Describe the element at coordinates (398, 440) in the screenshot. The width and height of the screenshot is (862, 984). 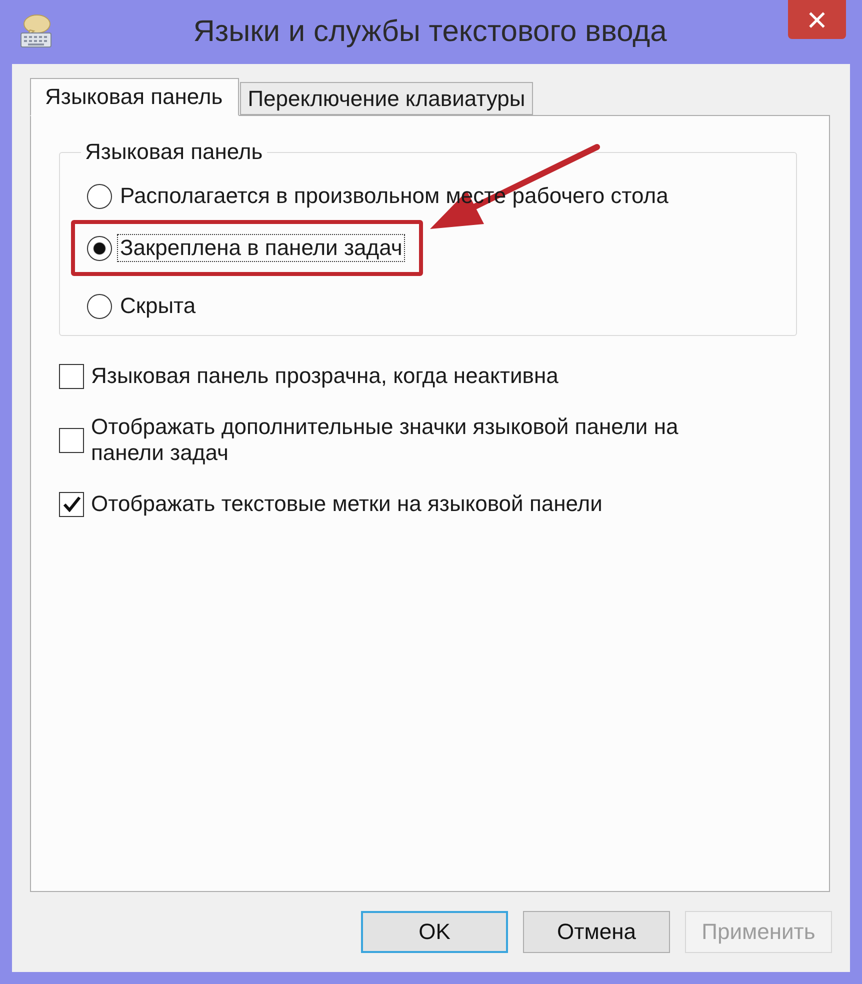
I see `checkbox-label: Отображать дополнительные значки языковой панели на панели задач` at that location.